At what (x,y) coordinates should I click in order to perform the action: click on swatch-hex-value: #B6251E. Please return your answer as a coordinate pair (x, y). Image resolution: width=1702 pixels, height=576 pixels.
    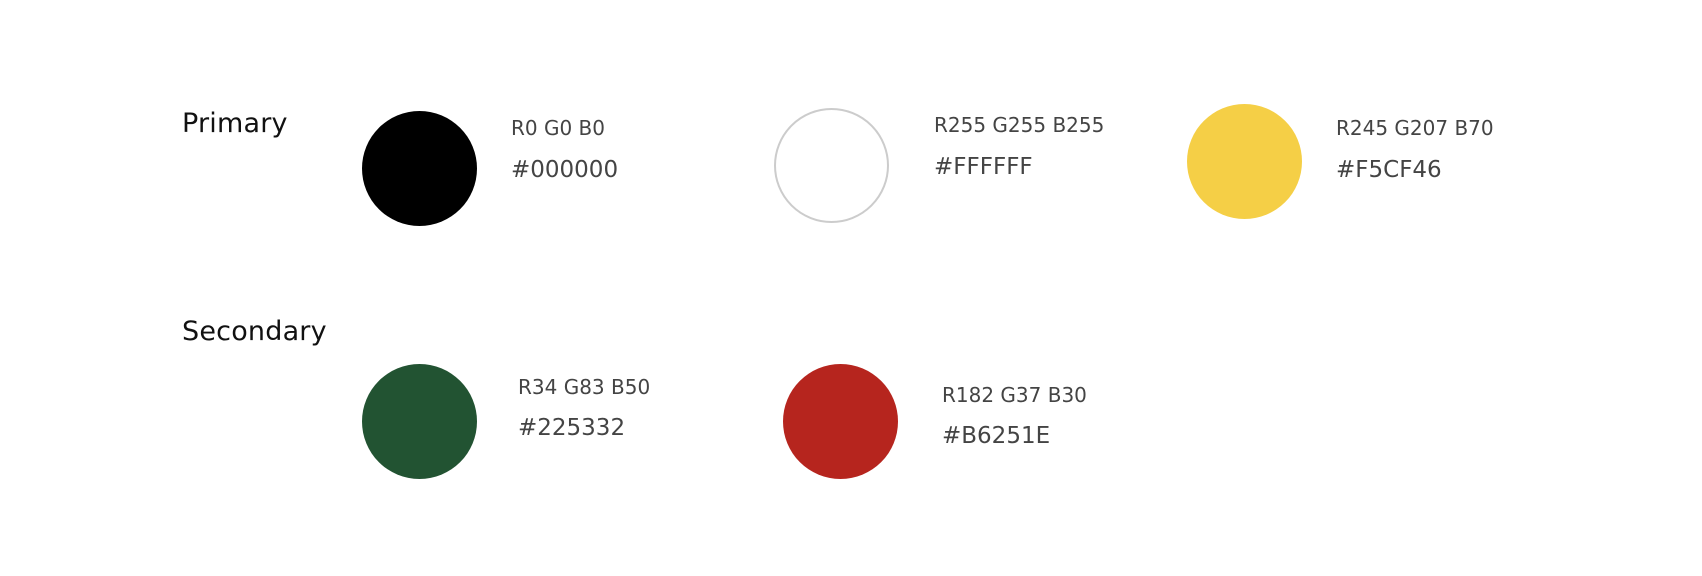
    Looking at the image, I should click on (996, 436).